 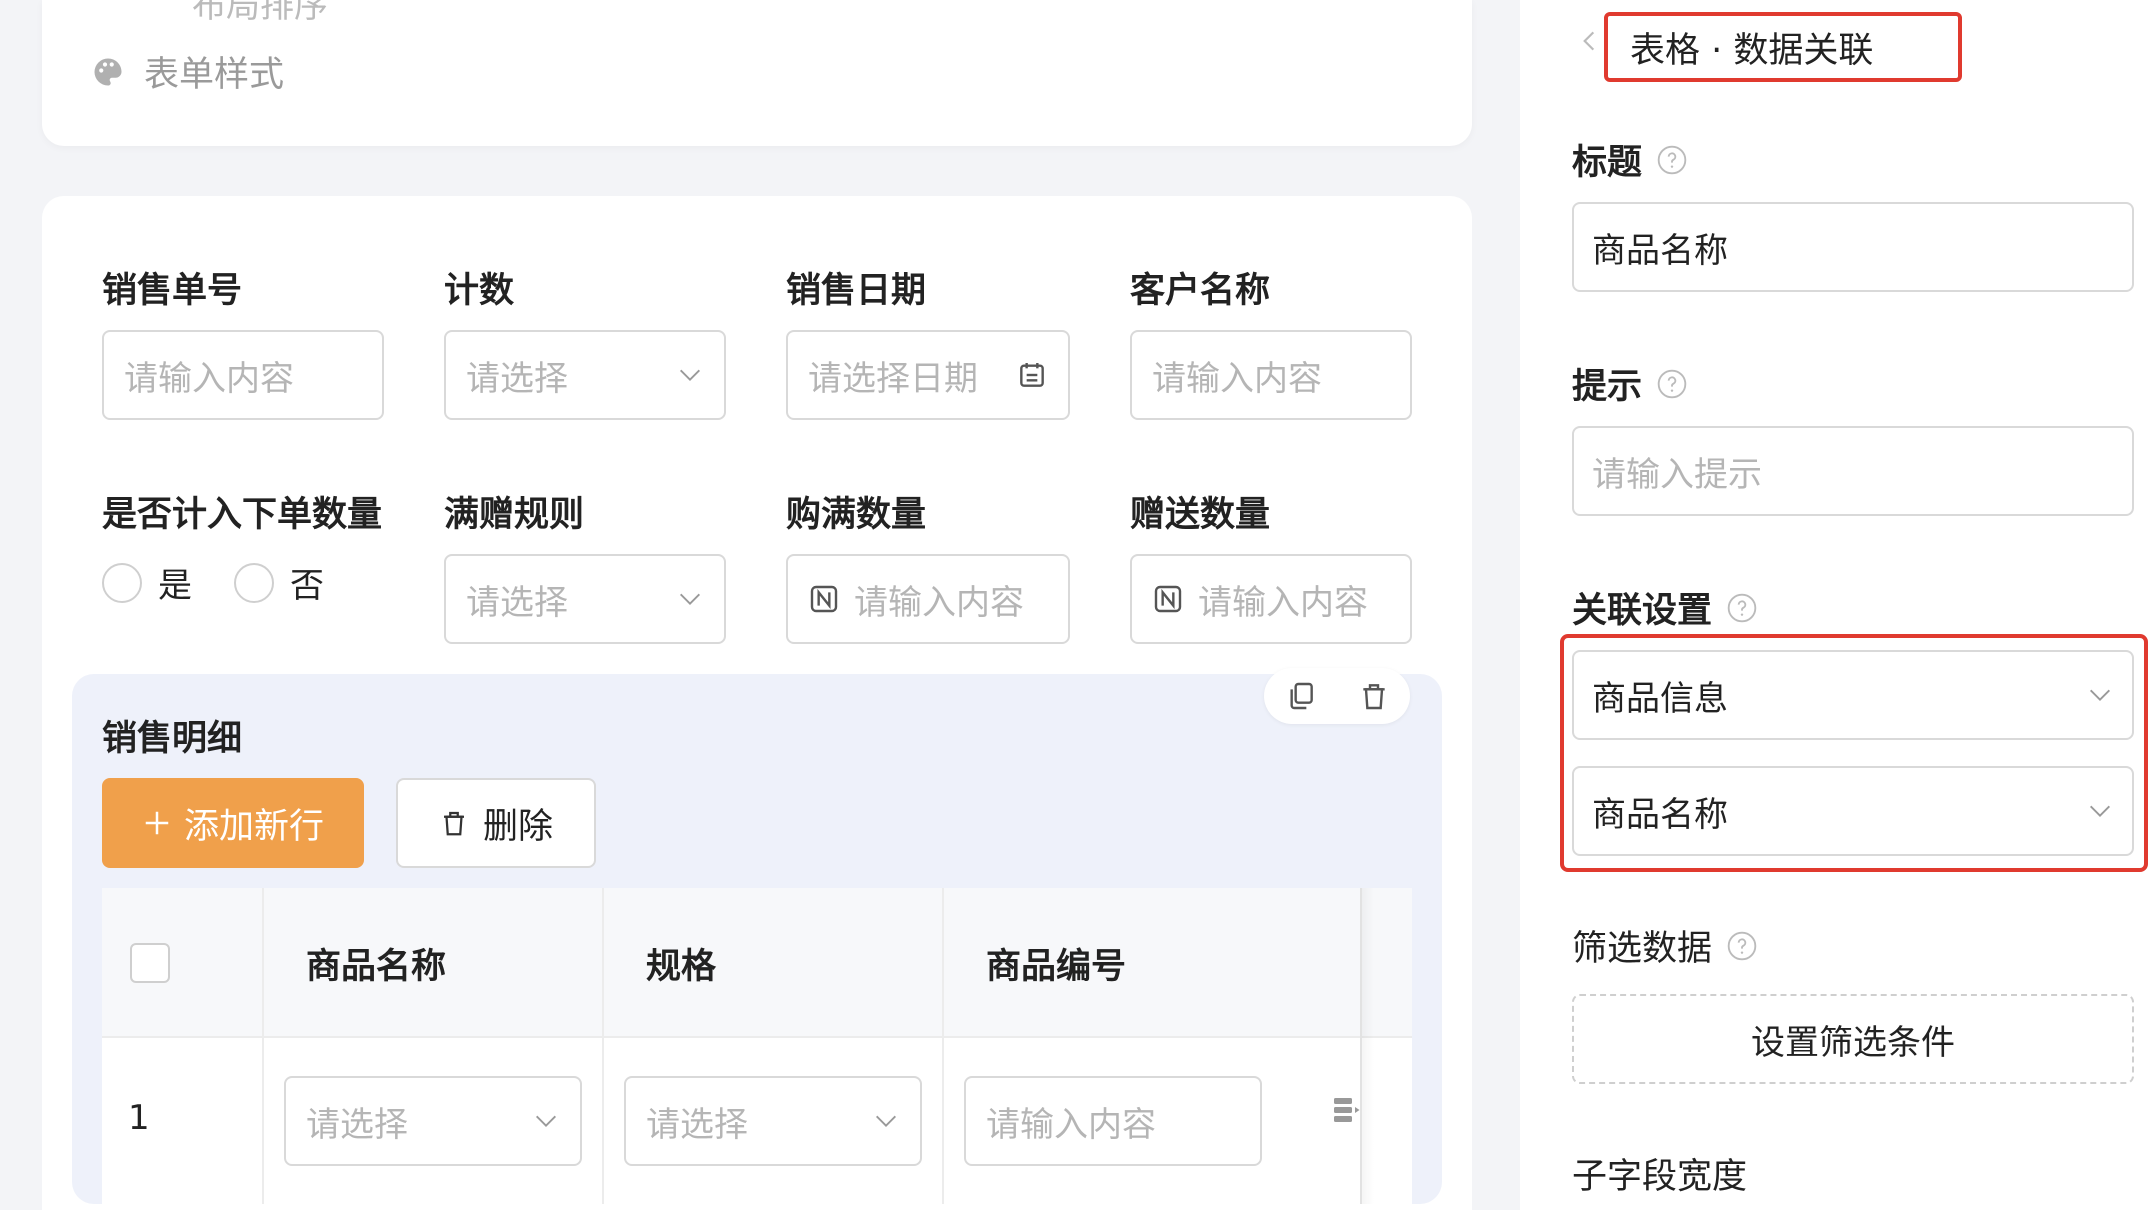 What do you see at coordinates (172, 291) in the screenshot?
I see `sale-number-label: 销售单号` at bounding box center [172, 291].